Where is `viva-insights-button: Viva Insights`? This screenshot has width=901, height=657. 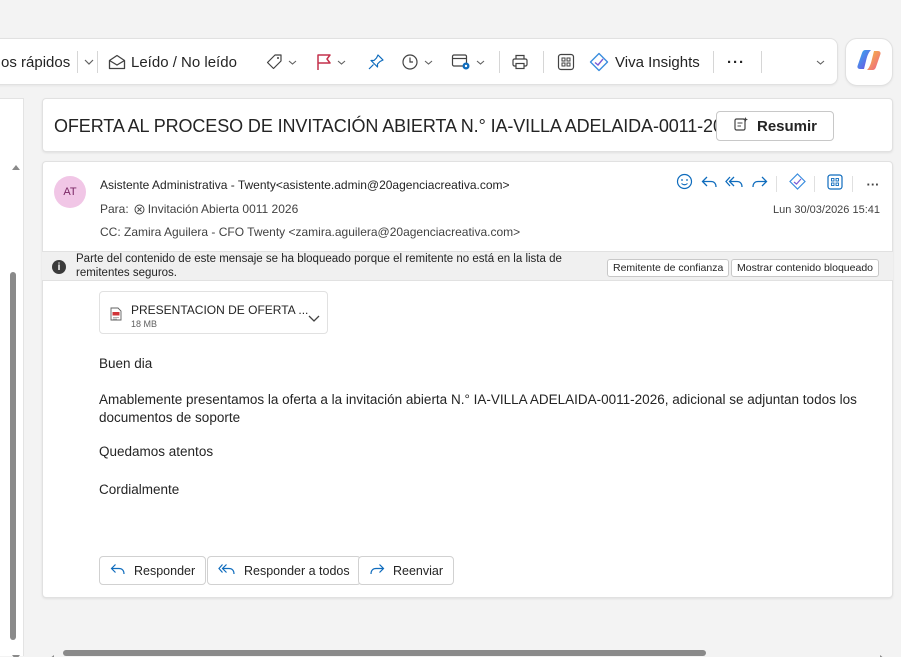 viva-insights-button: Viva Insights is located at coordinates (644, 62).